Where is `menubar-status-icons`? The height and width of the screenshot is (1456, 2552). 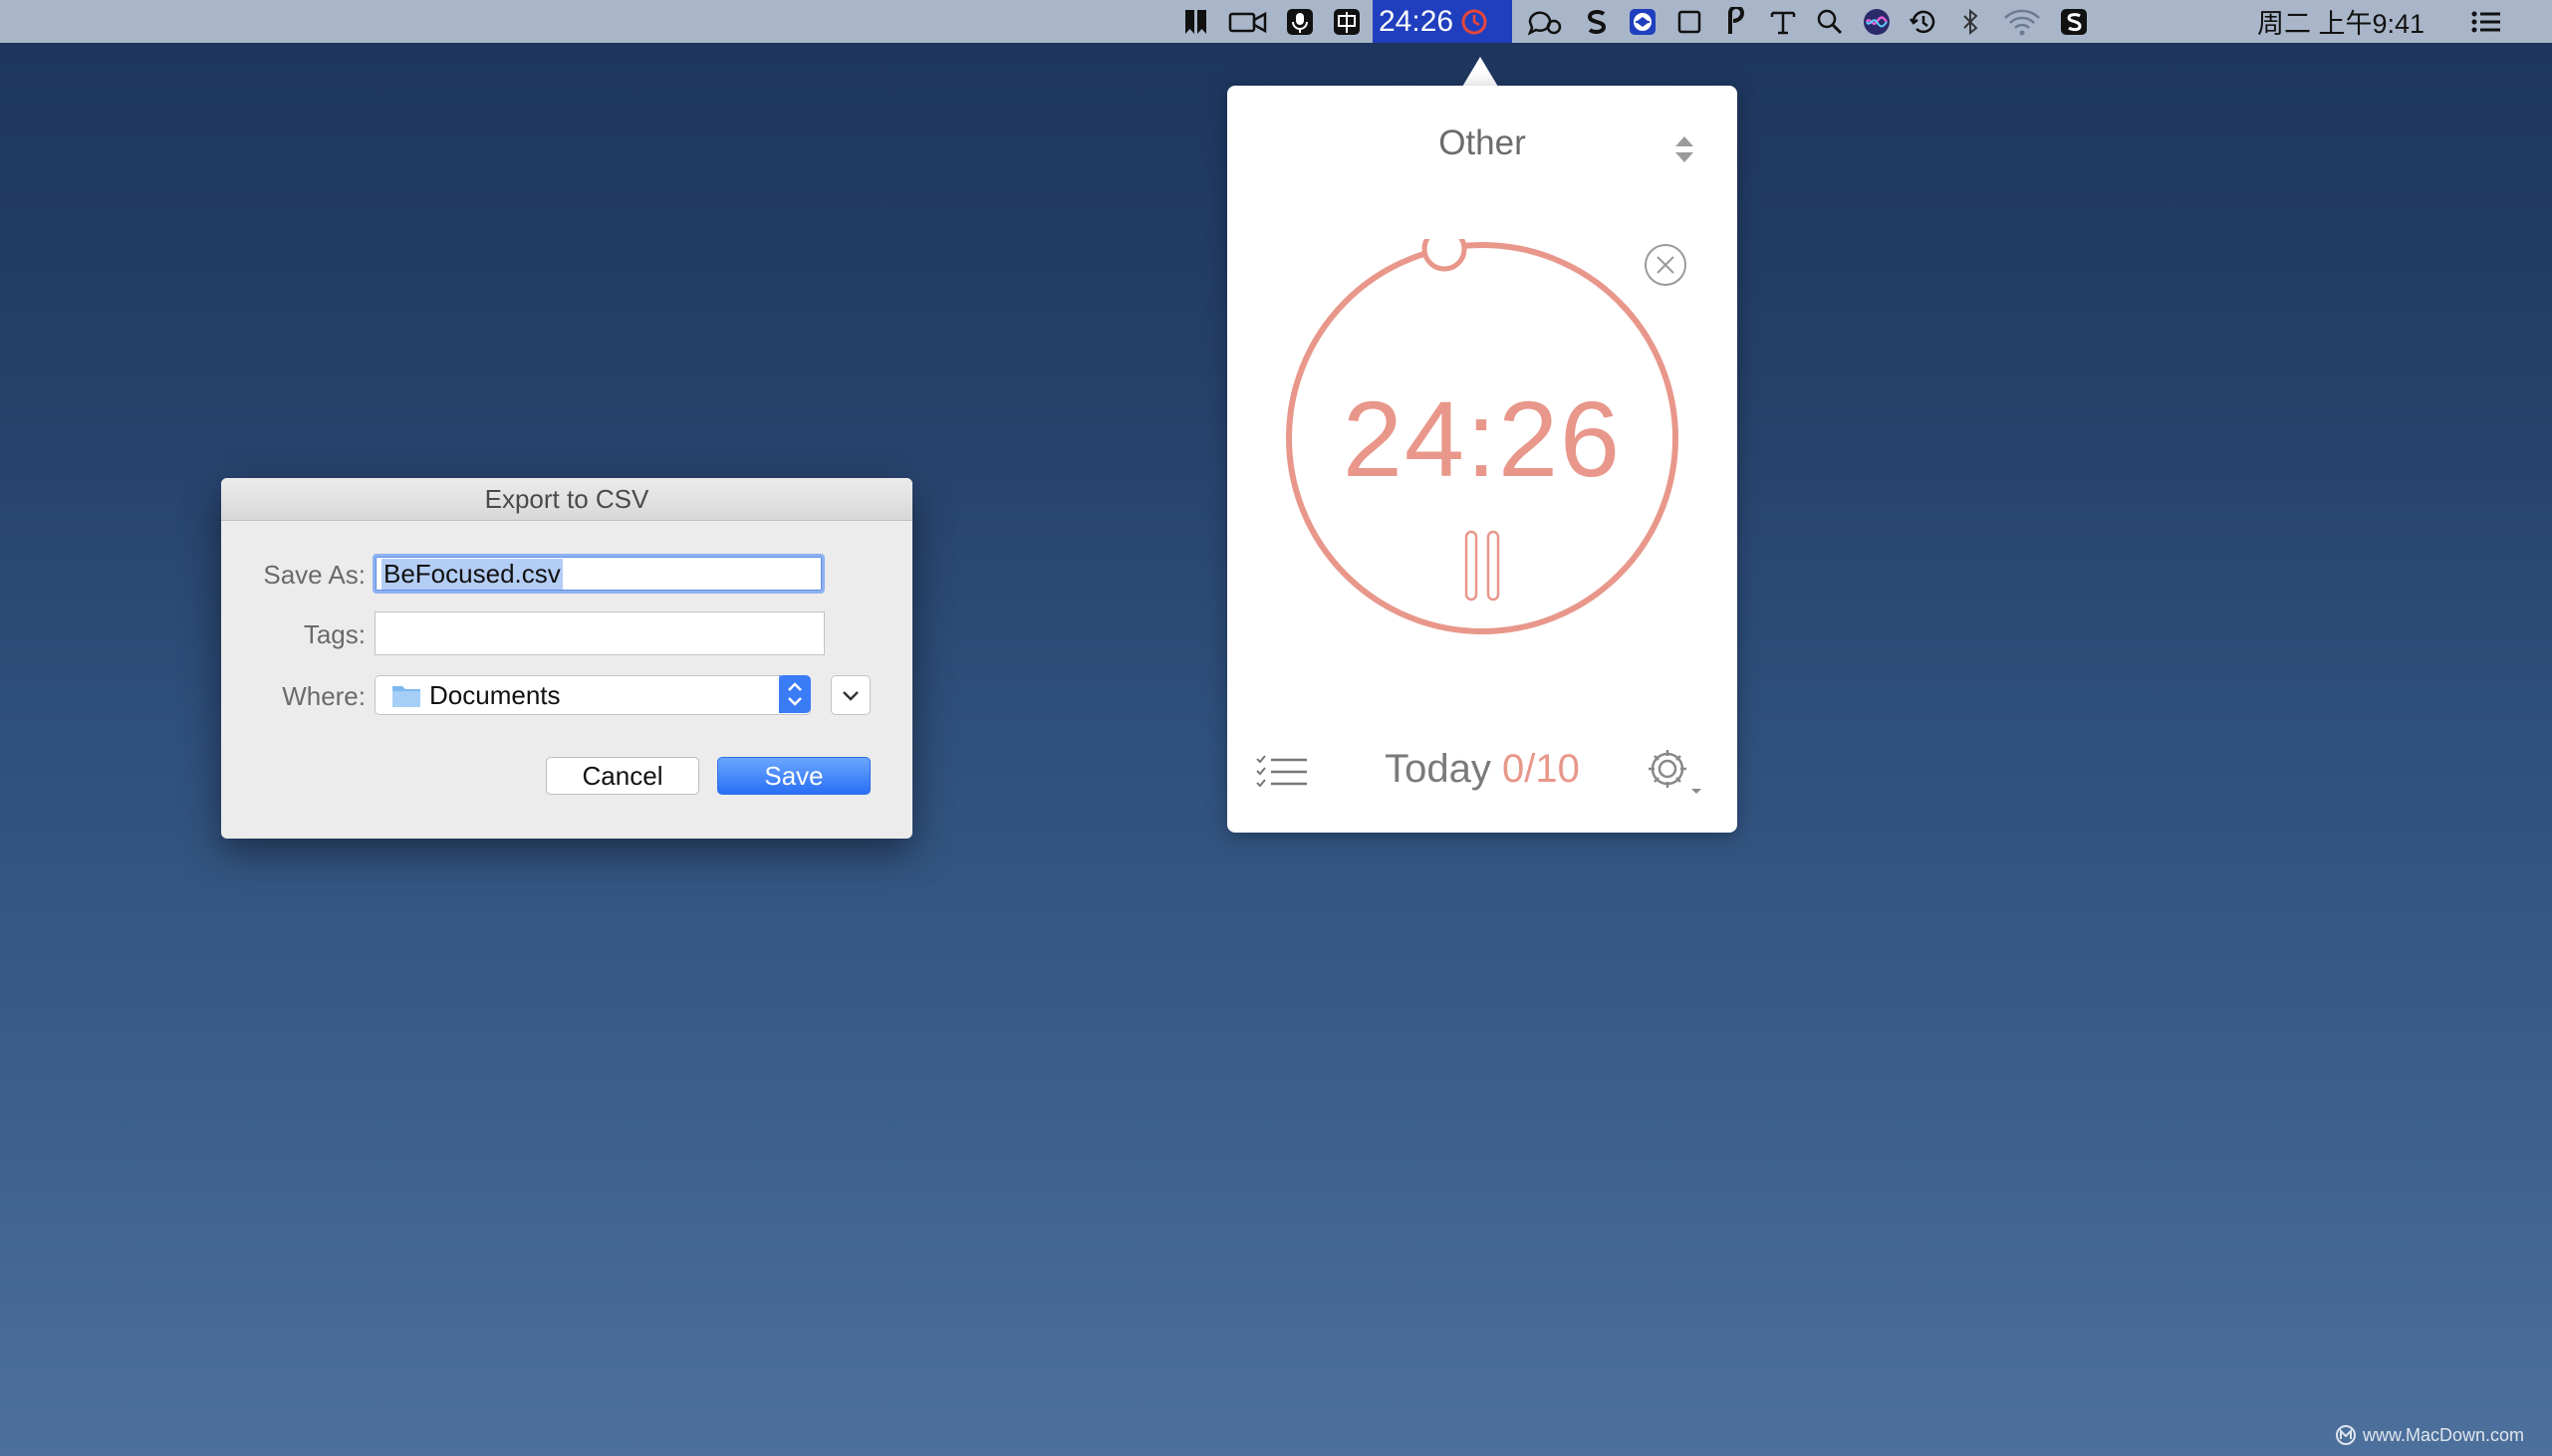 menubar-status-icons is located at coordinates (1280, 21).